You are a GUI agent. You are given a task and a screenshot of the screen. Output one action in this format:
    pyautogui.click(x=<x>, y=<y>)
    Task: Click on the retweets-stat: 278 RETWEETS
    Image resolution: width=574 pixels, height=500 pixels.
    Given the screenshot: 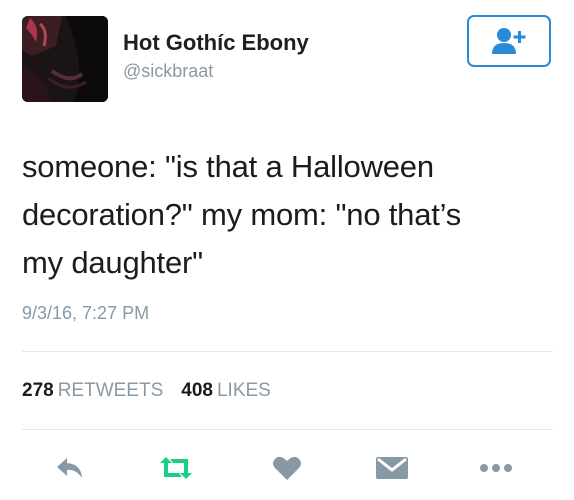 What is the action you would take?
    pyautogui.click(x=92, y=391)
    